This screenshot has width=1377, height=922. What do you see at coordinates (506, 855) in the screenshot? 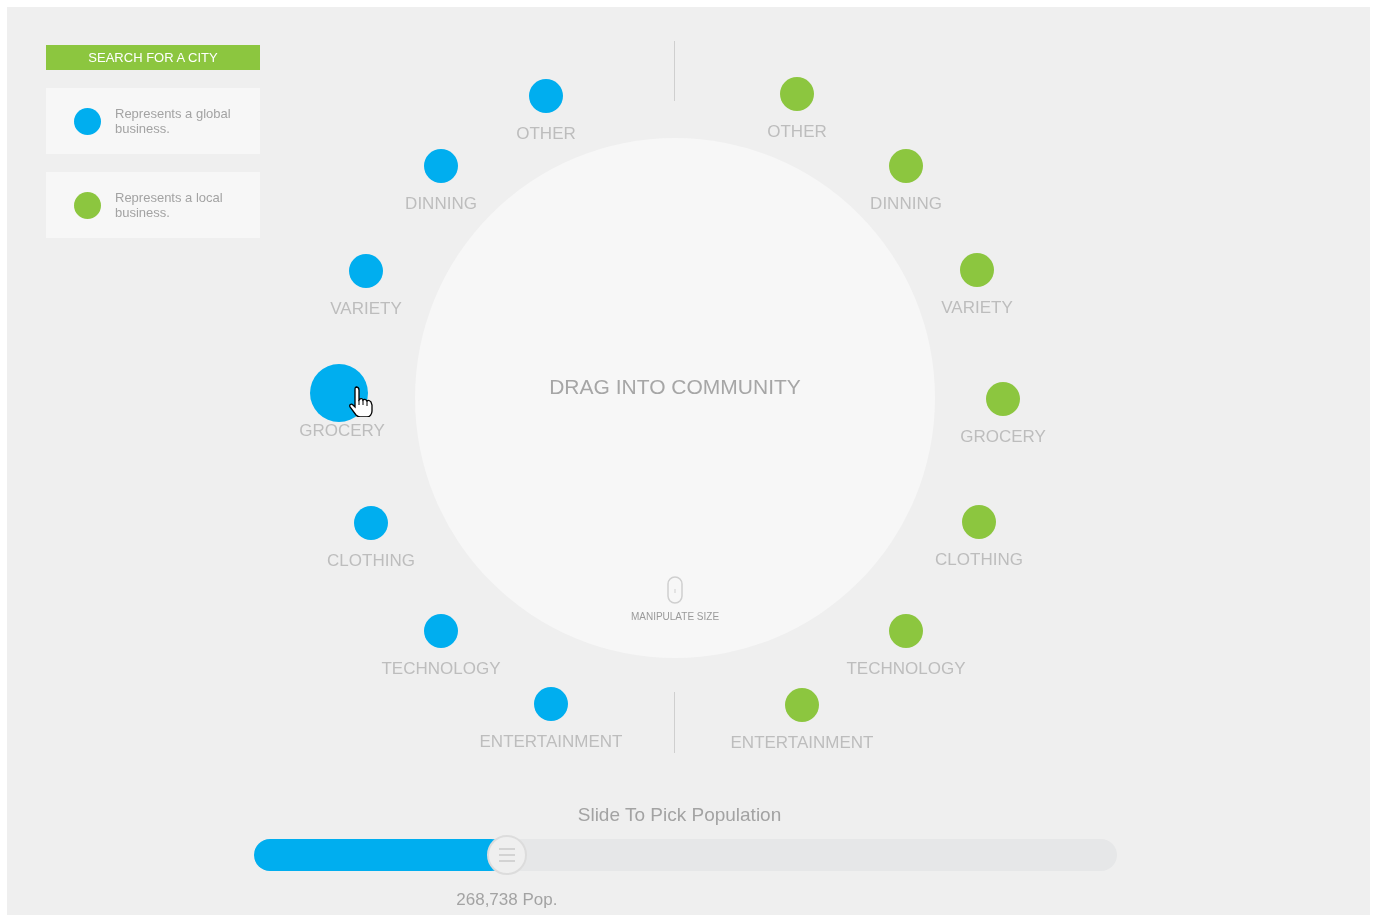
I see `slider-handle` at bounding box center [506, 855].